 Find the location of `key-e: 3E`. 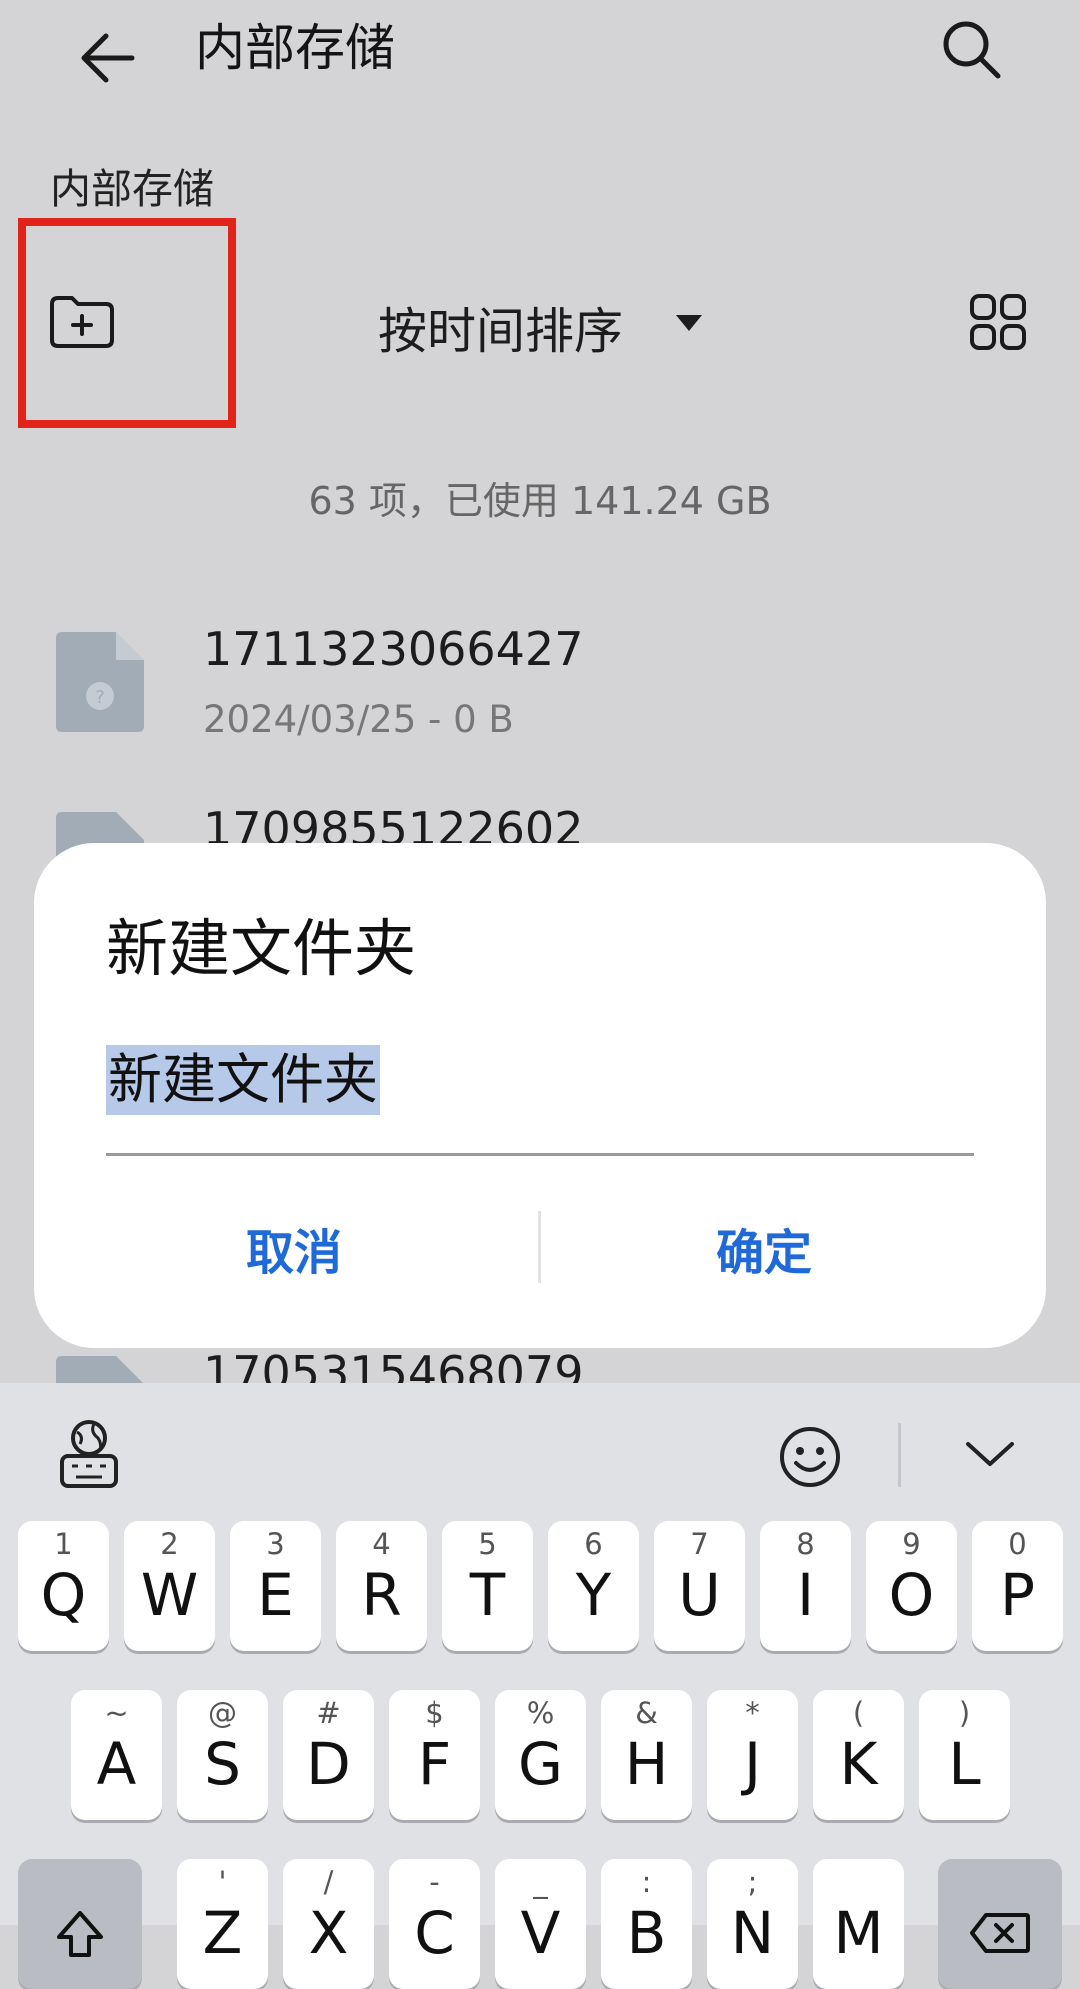

key-e: 3E is located at coordinates (275, 1586).